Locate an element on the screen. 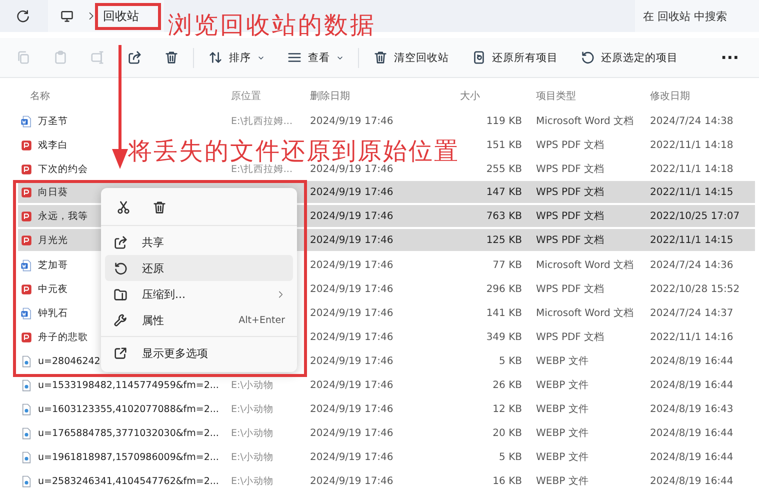 This screenshot has height=500, width=759. chevron-right-icon is located at coordinates (280, 294).